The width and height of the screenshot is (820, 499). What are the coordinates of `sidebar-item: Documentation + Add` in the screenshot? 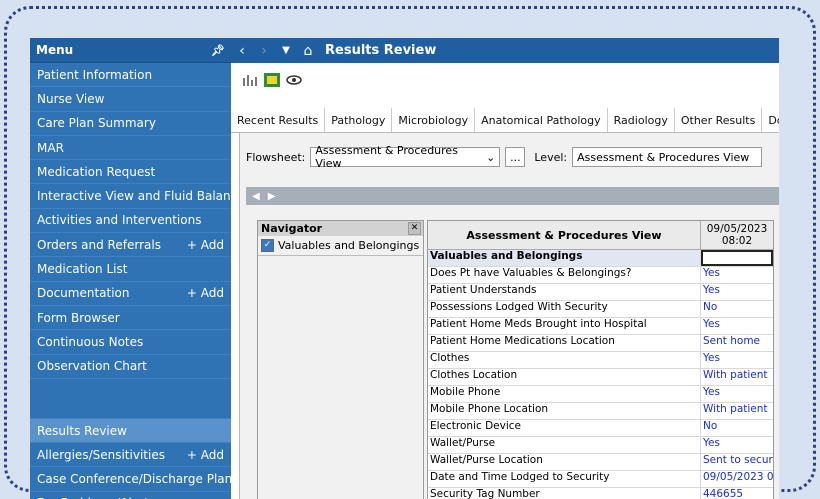 It's located at (130, 294).